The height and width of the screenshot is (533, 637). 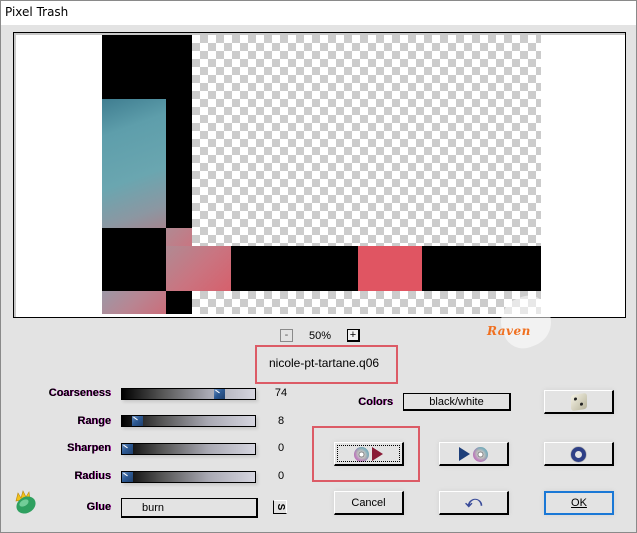 I want to click on preview-block-black-left, so click(x=134, y=259).